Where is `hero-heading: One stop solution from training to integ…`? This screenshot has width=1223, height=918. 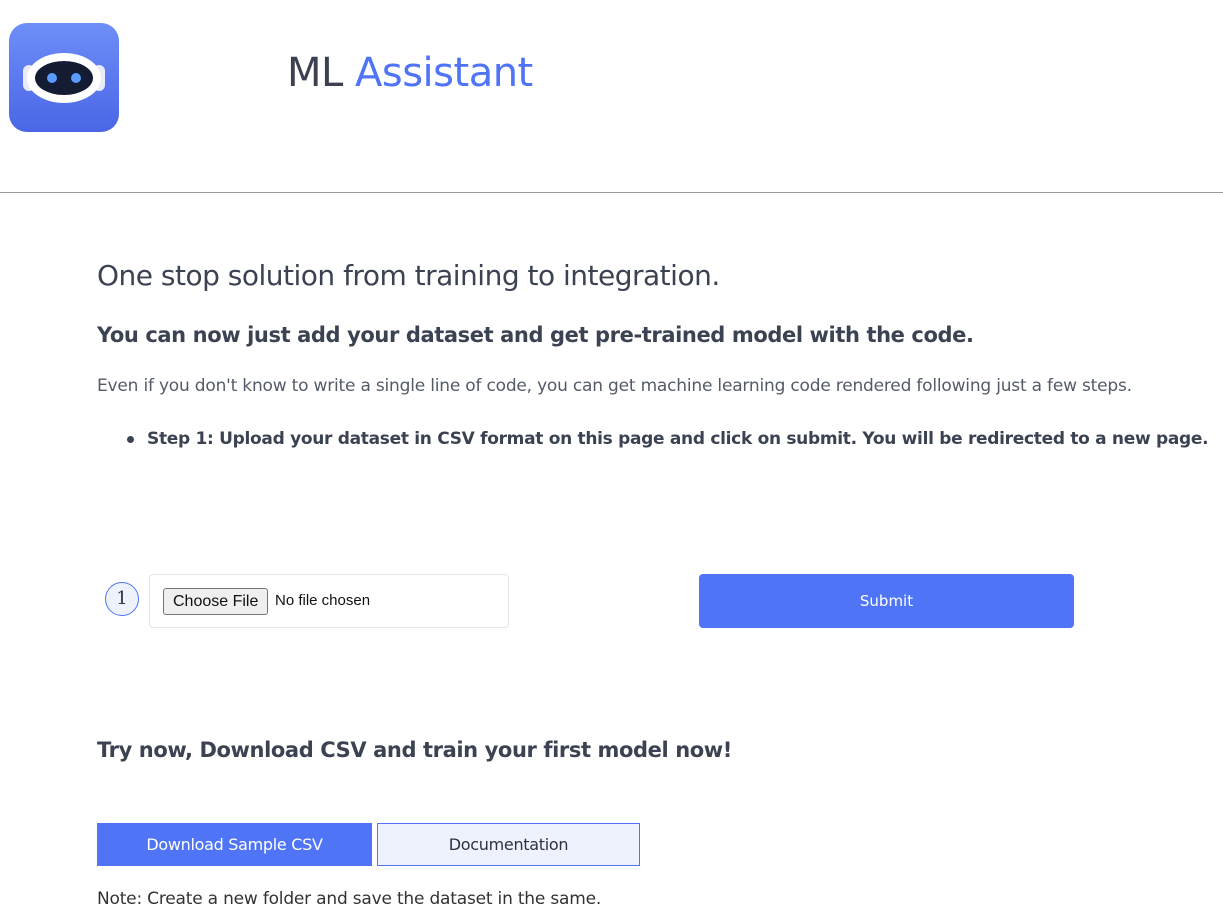 hero-heading: One stop solution from training to integ… is located at coordinates (408, 275).